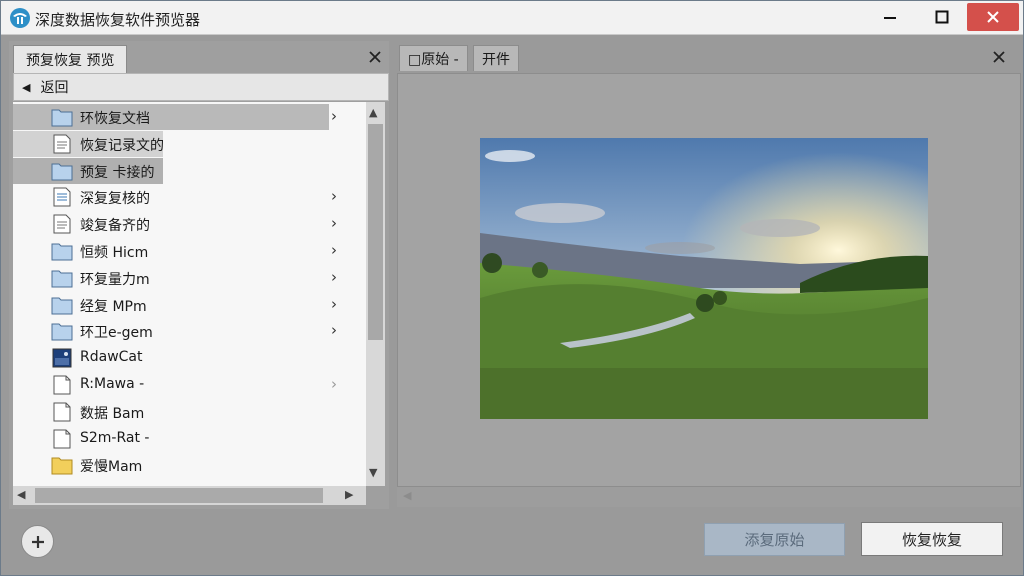 Image resolution: width=1024 pixels, height=576 pixels. I want to click on list-item-label: 恒频 Hicm, so click(114, 253).